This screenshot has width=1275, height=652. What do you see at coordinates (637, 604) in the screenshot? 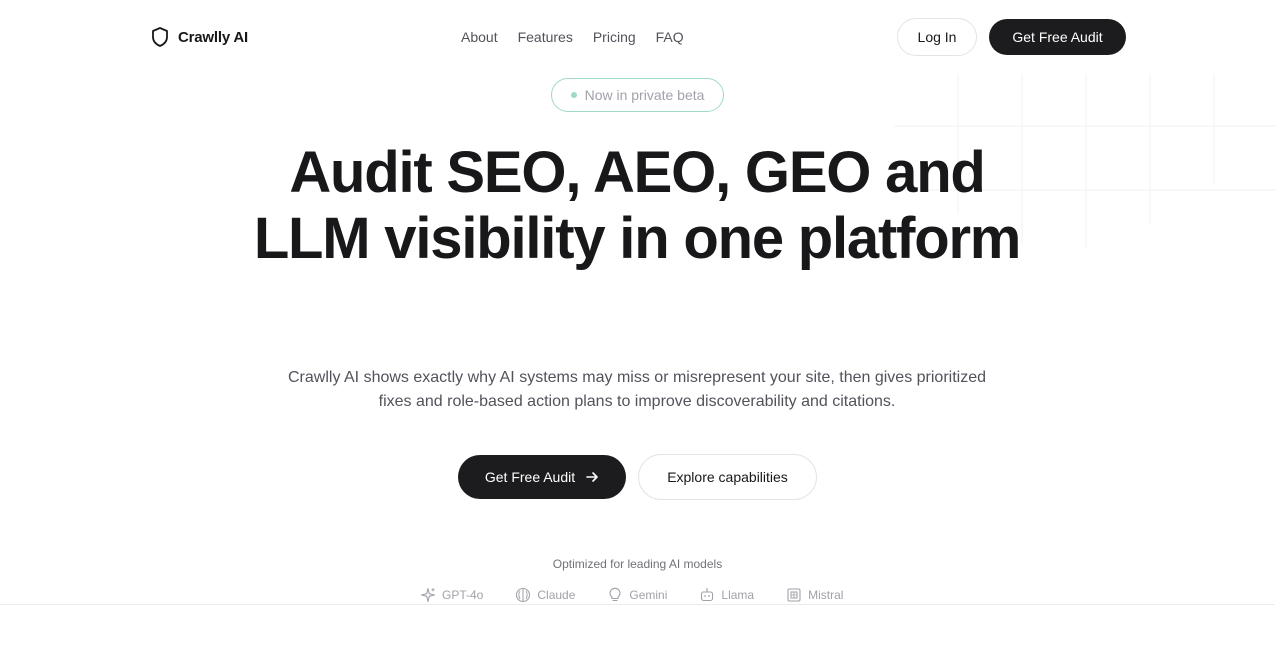
I see `section-divider` at bounding box center [637, 604].